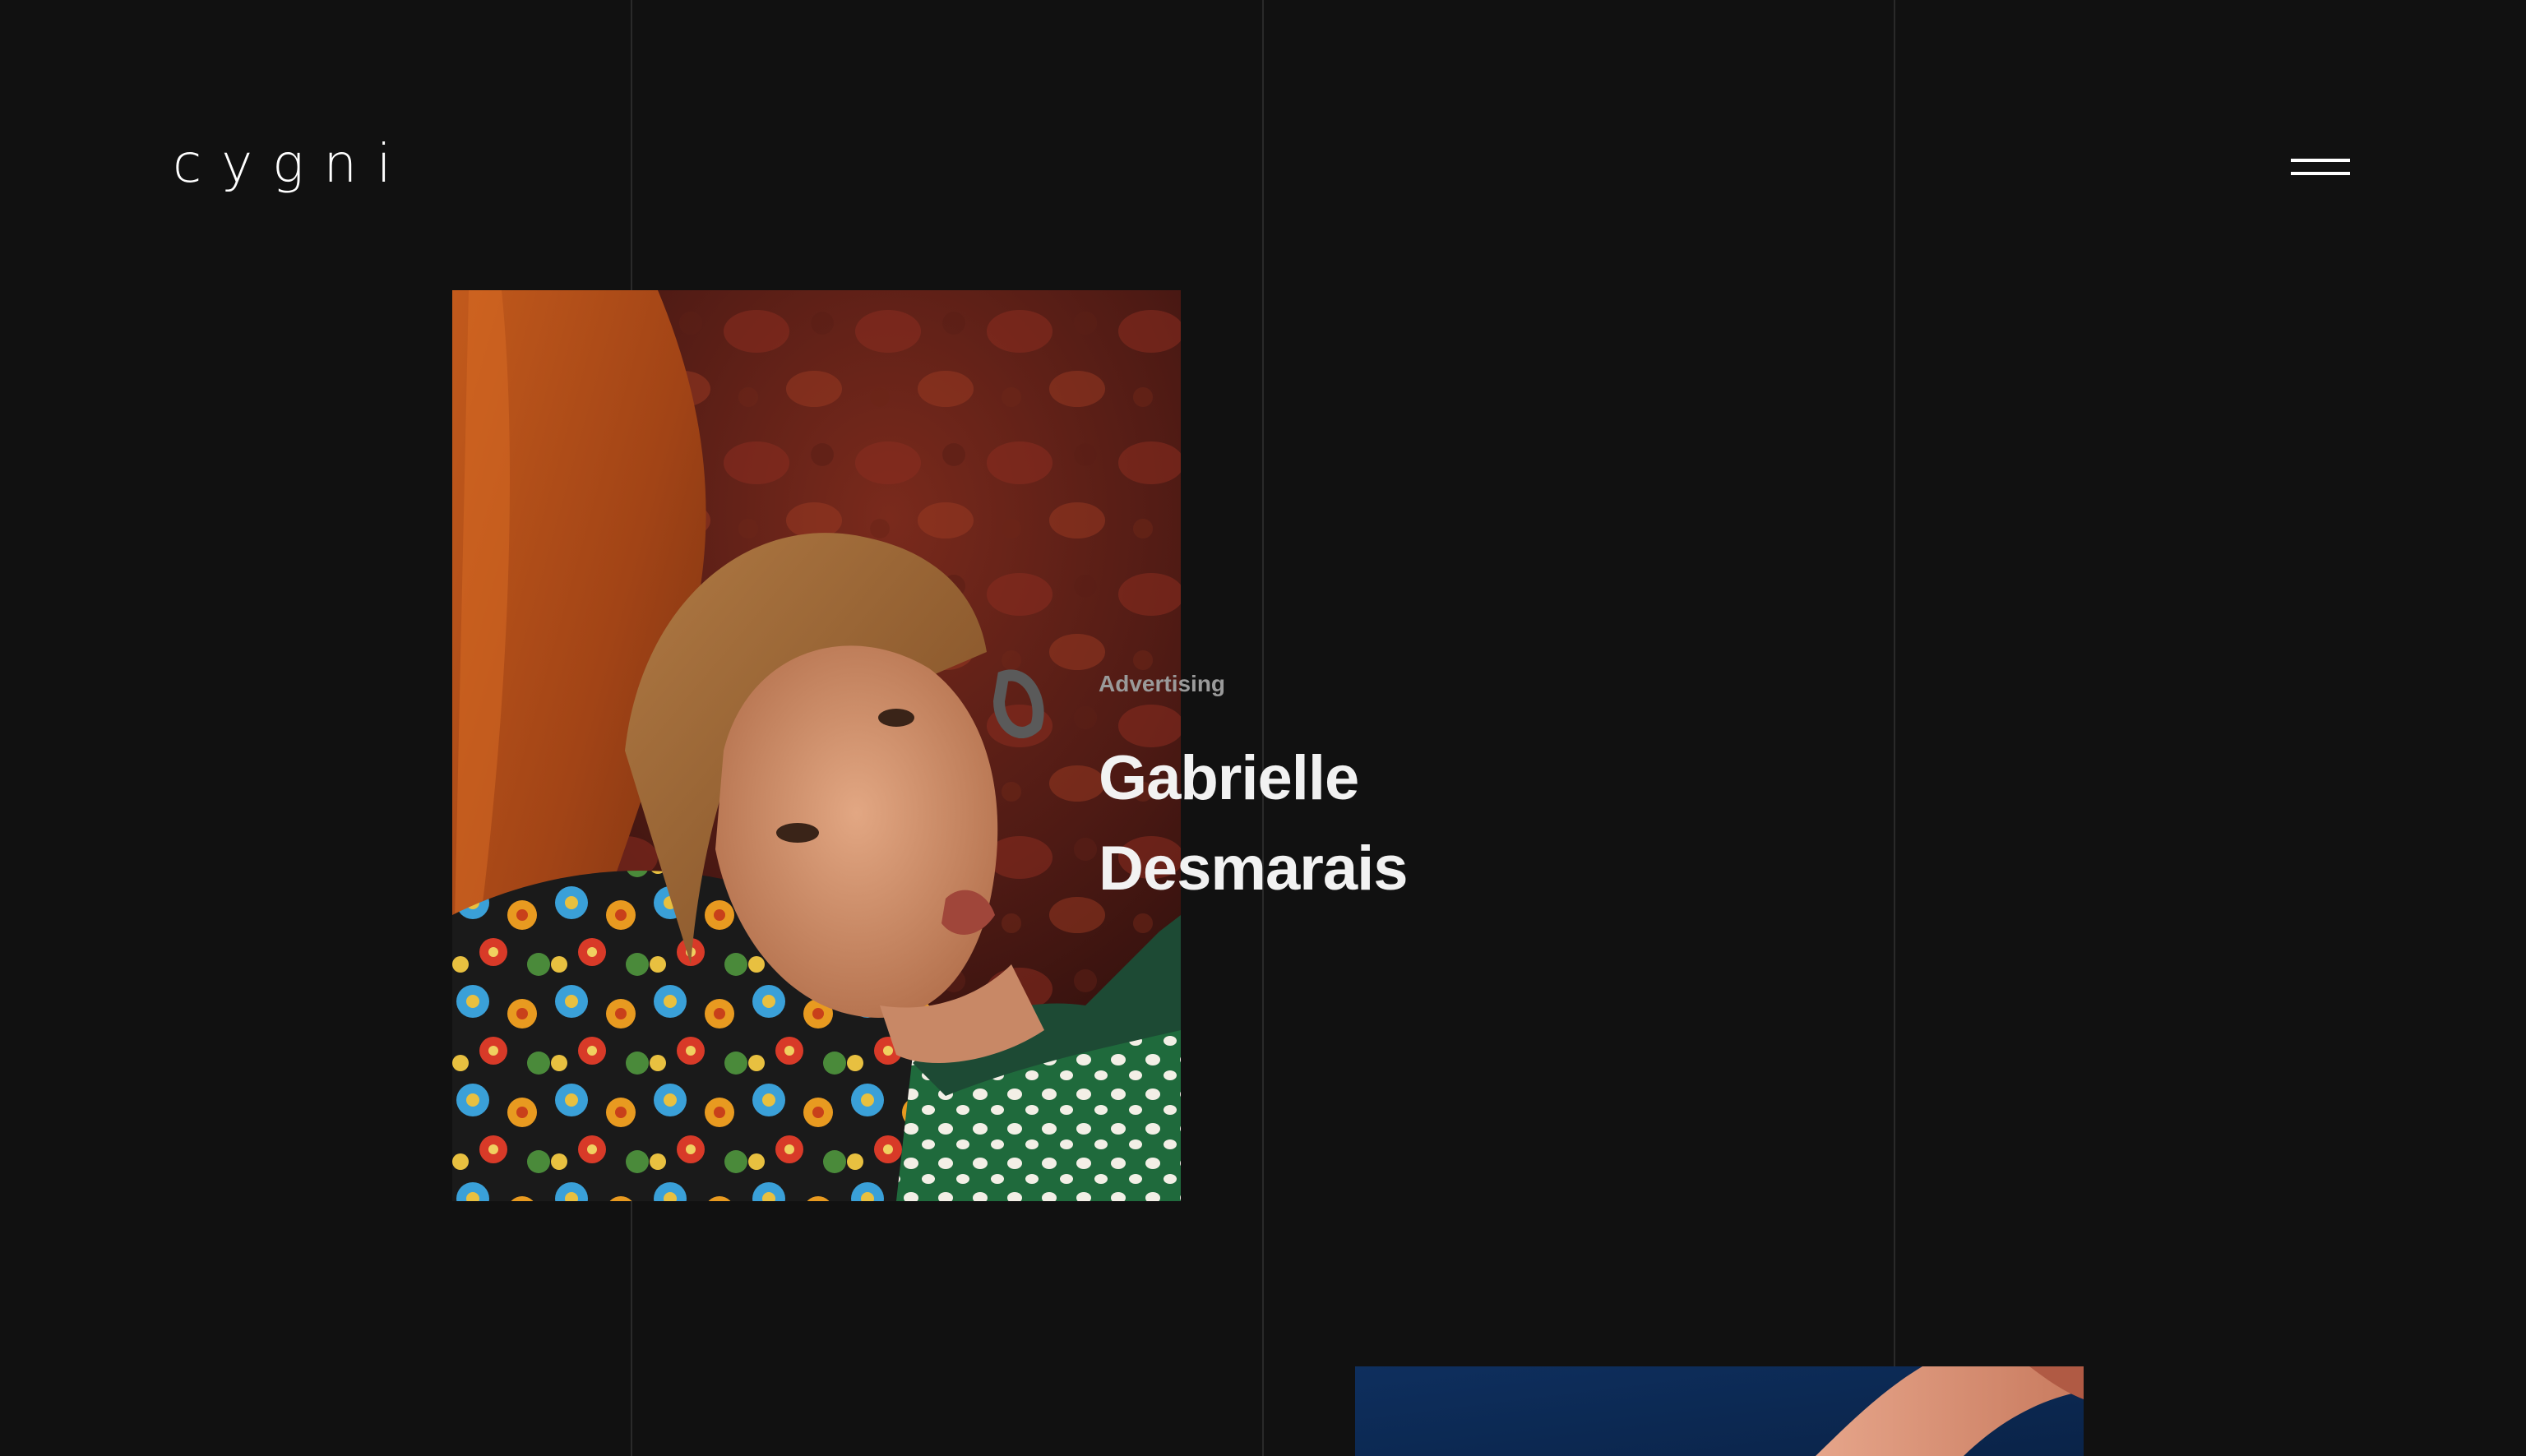 The image size is (2526, 1456). I want to click on hamburger-icon, so click(2320, 160).